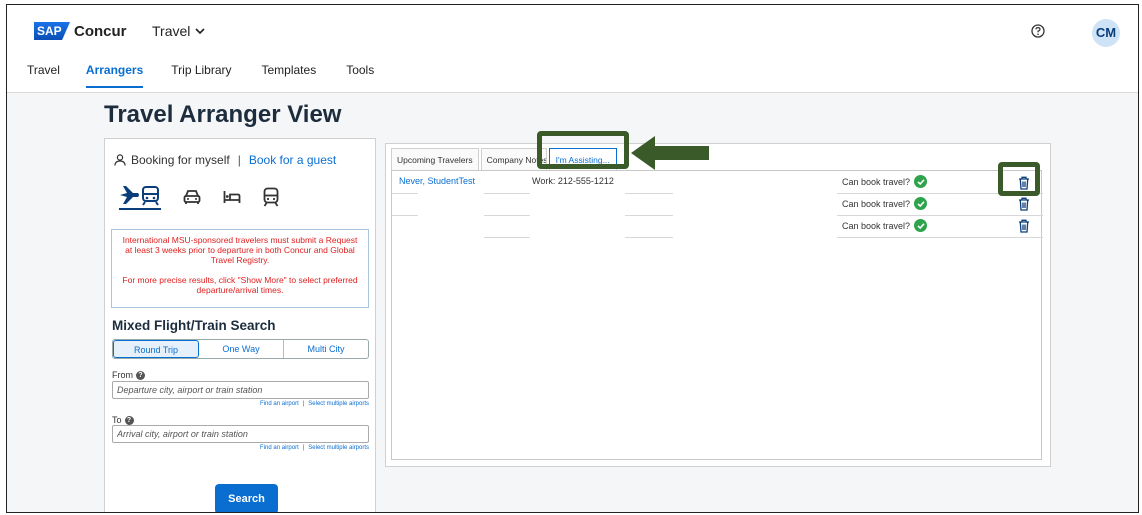 Image resolution: width=1142 pixels, height=515 pixels. What do you see at coordinates (140, 197) in the screenshot?
I see `flight-train-icon` at bounding box center [140, 197].